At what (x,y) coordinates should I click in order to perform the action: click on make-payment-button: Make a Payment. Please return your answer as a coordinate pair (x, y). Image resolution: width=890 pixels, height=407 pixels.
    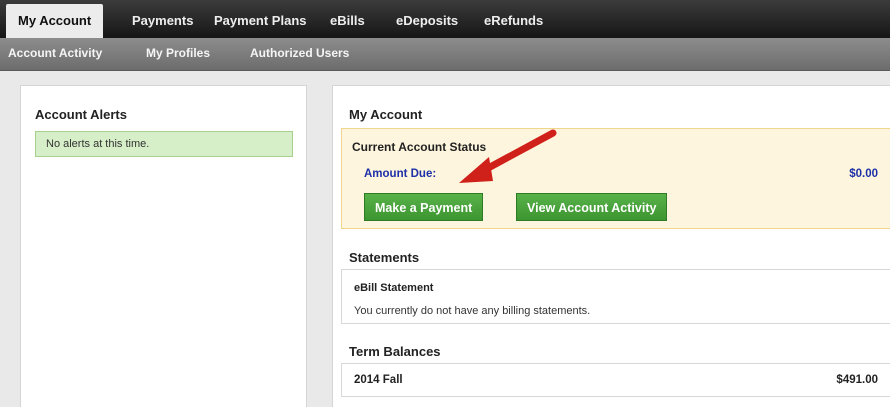
    Looking at the image, I should click on (424, 207).